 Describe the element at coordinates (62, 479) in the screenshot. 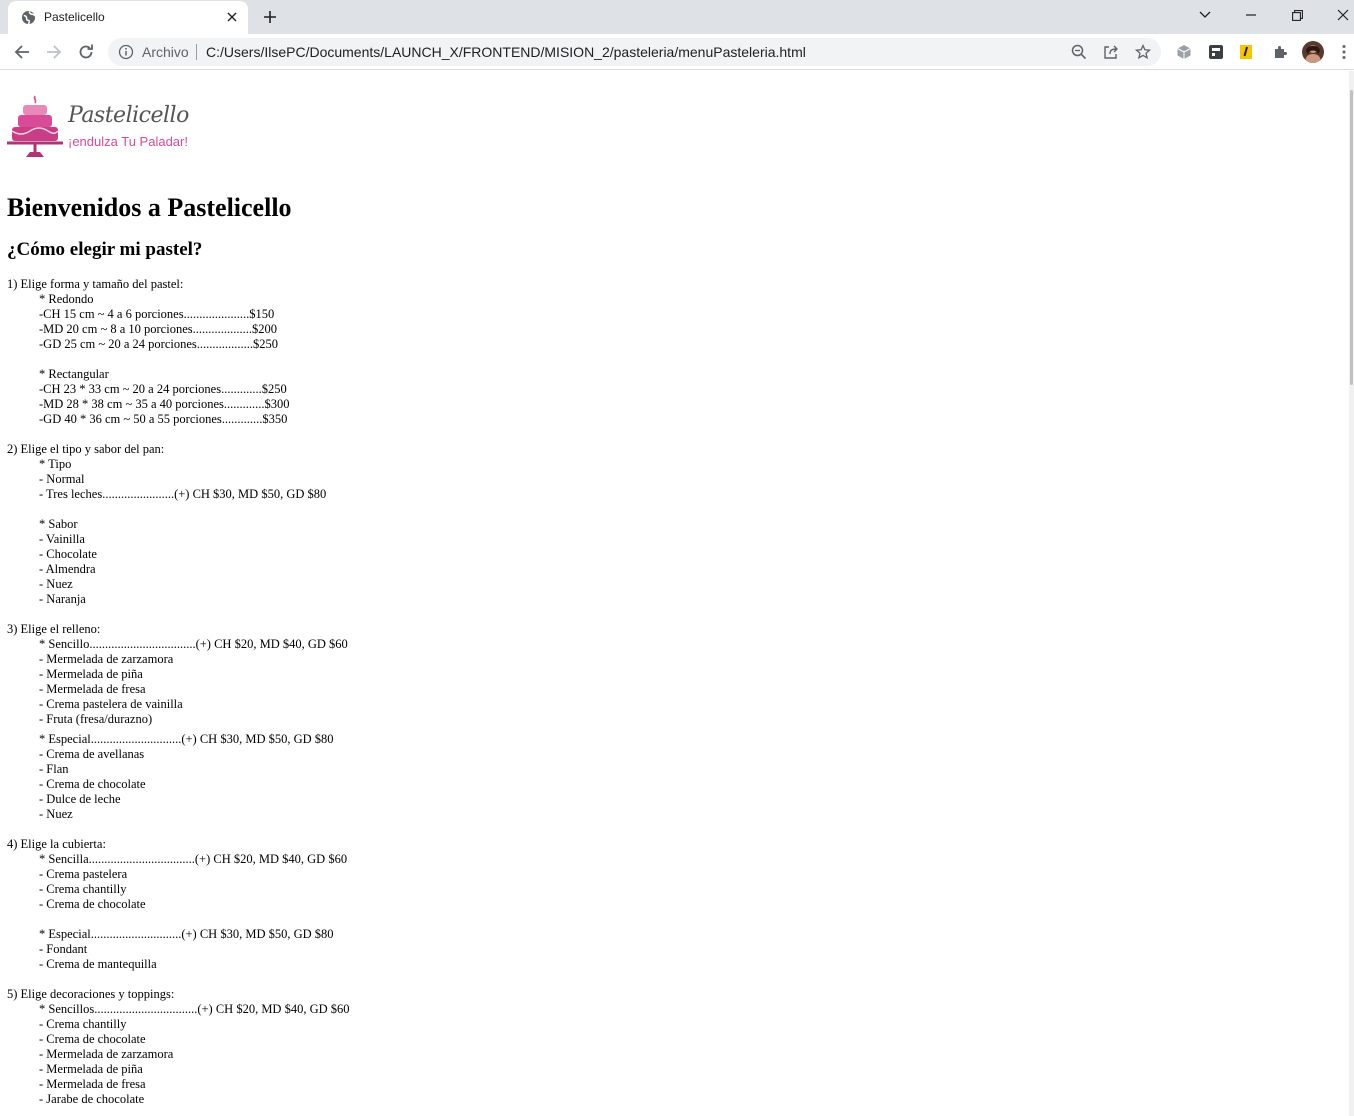

I see `list-item: - Normal` at that location.